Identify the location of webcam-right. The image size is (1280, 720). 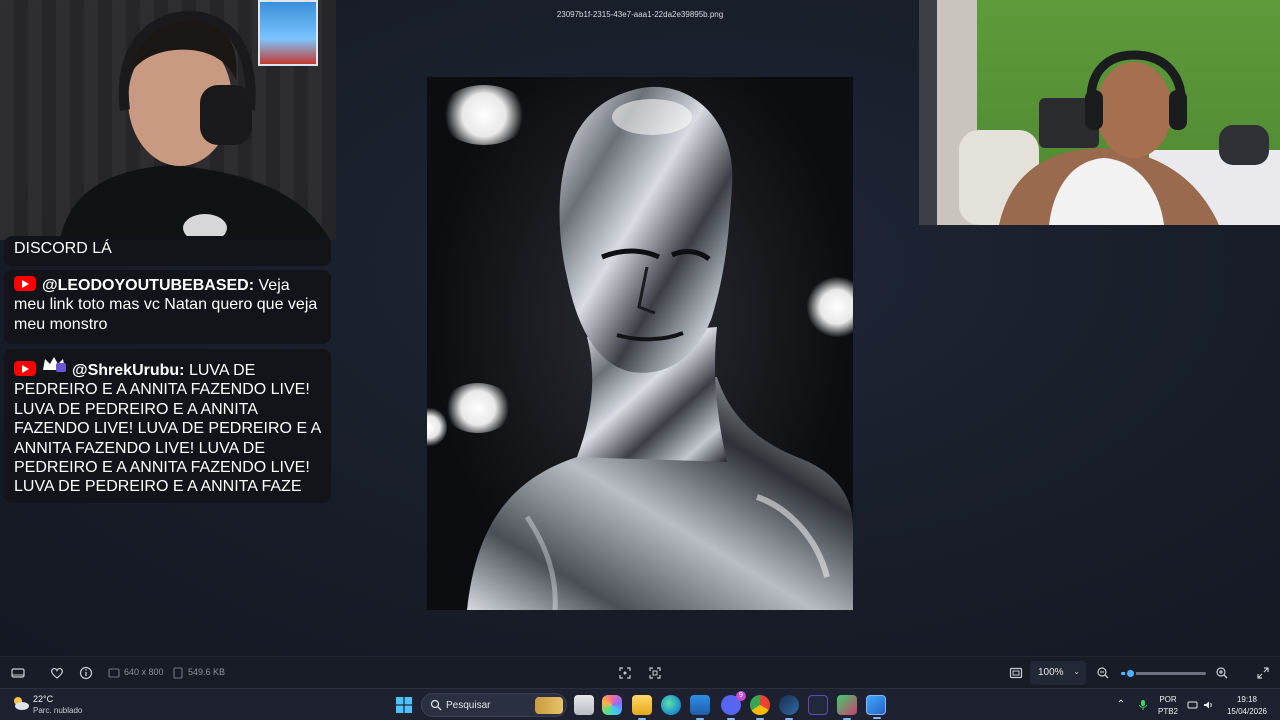
(1099, 112).